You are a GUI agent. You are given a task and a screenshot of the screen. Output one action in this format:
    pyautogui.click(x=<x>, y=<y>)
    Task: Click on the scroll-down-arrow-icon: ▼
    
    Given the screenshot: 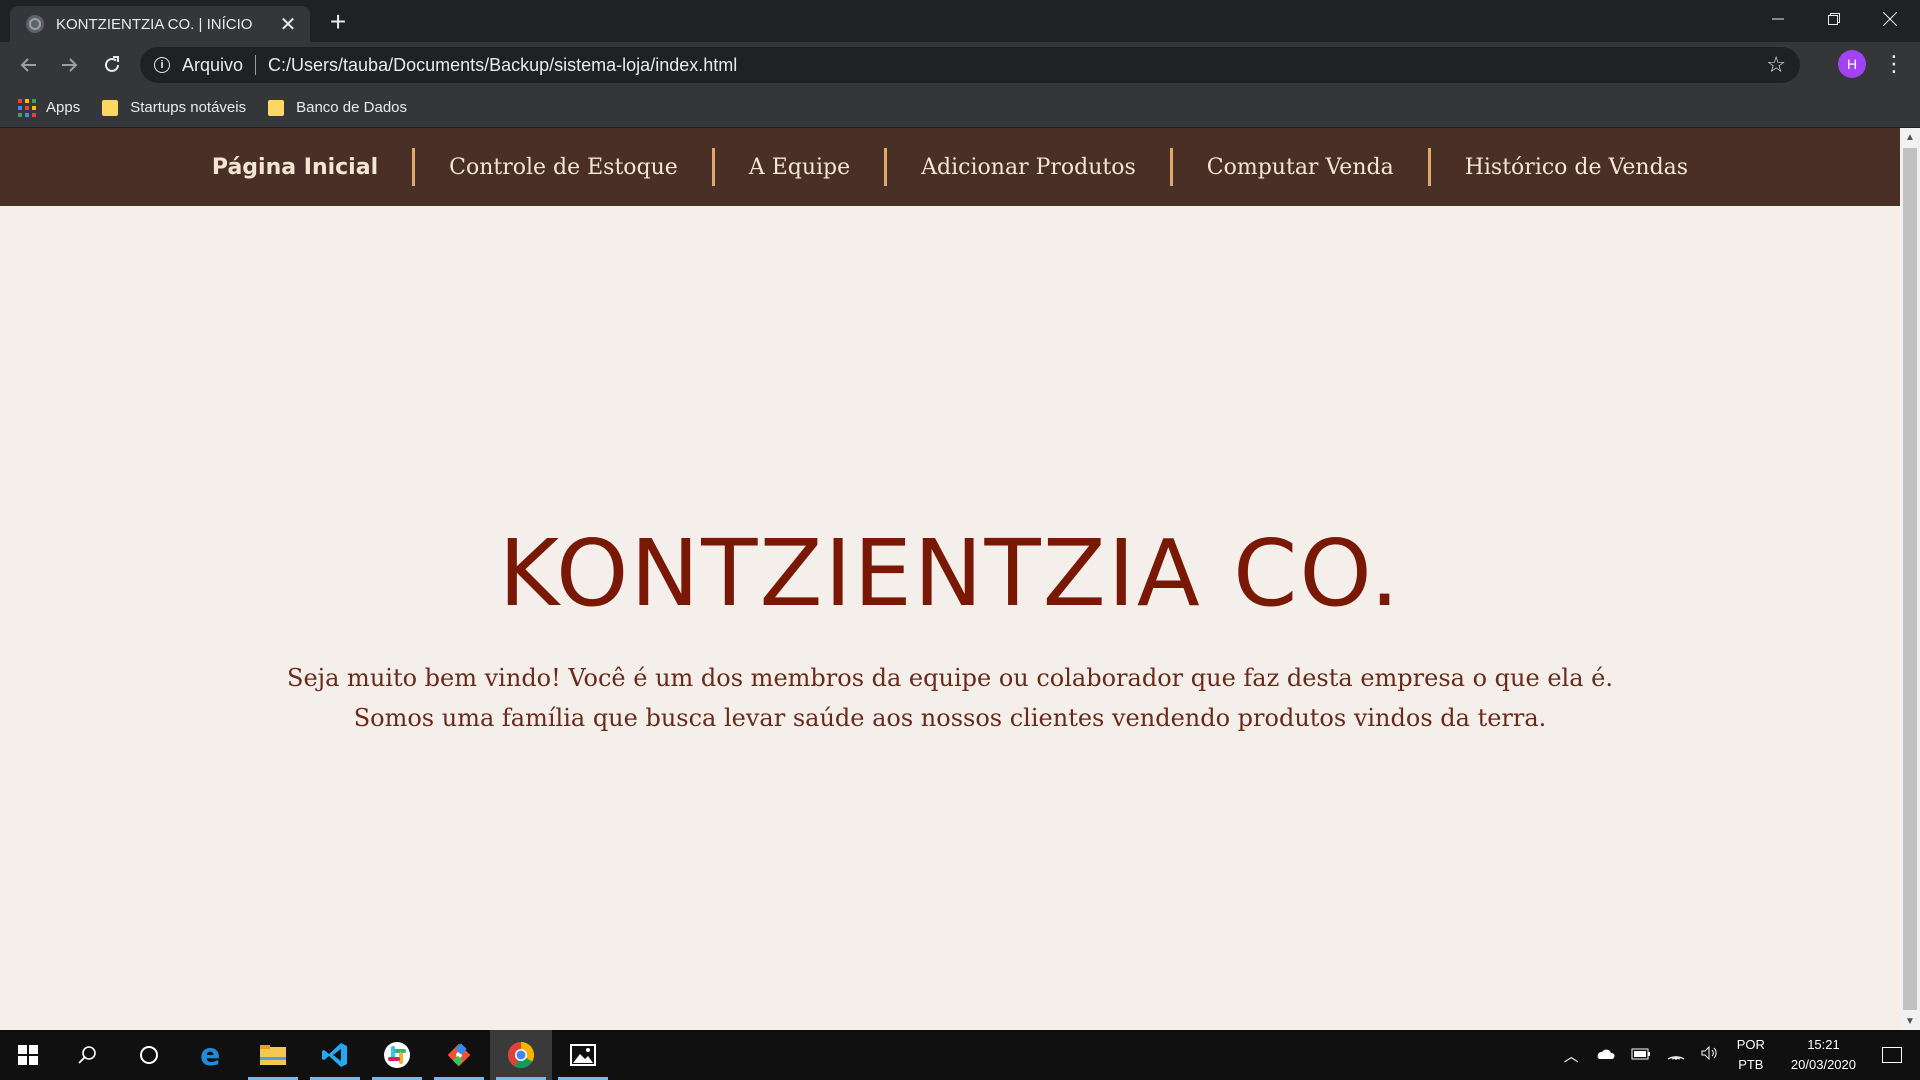 What is the action you would take?
    pyautogui.click(x=1910, y=1021)
    